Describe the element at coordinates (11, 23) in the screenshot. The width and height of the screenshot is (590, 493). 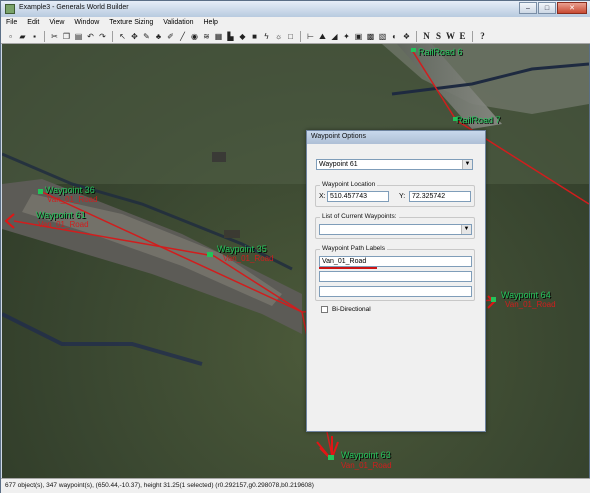
I see `menu-file: File` at that location.